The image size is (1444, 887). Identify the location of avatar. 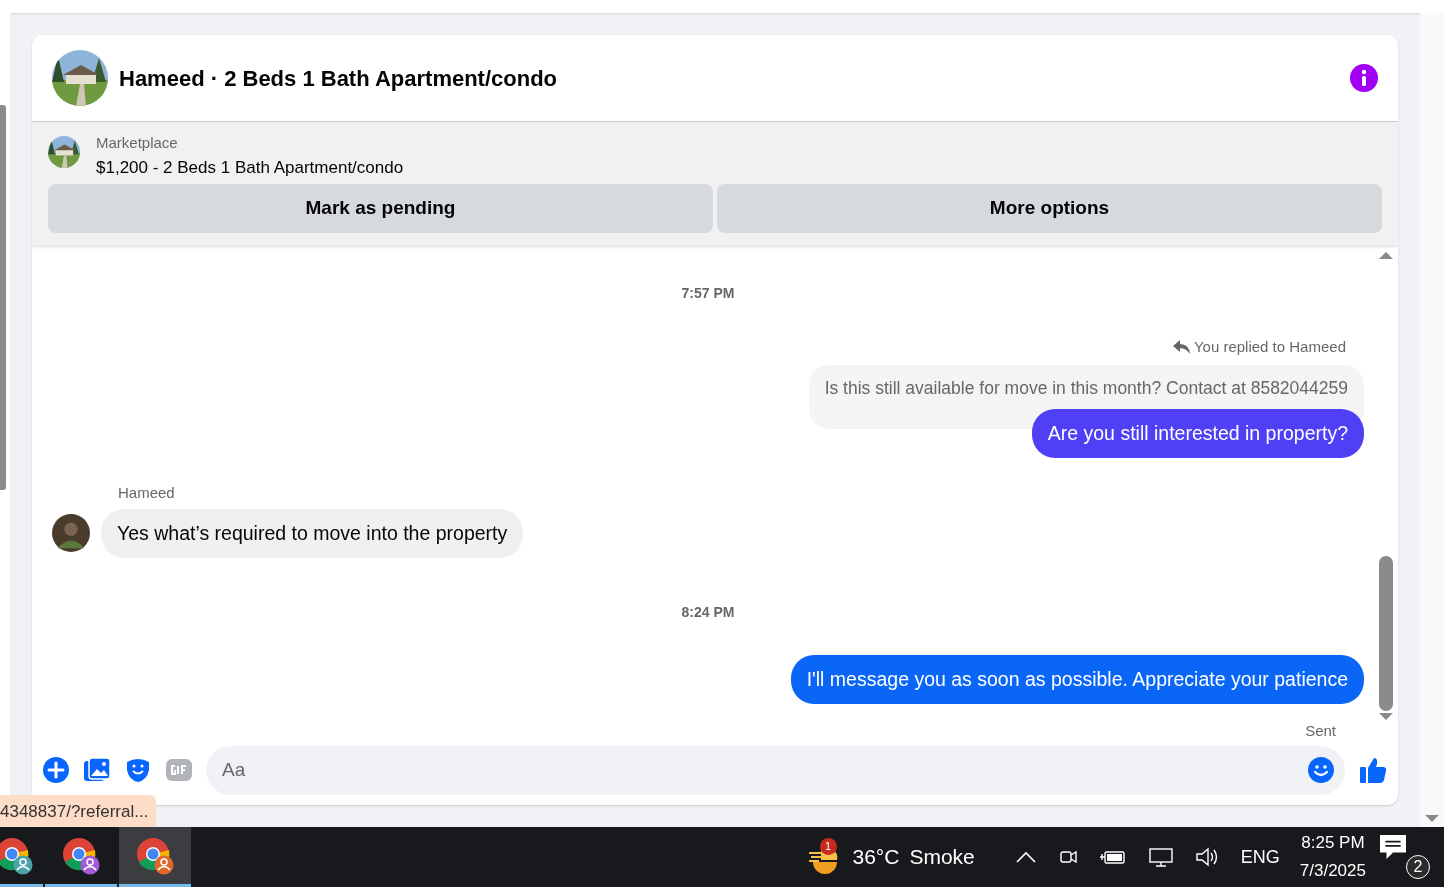
(71, 533).